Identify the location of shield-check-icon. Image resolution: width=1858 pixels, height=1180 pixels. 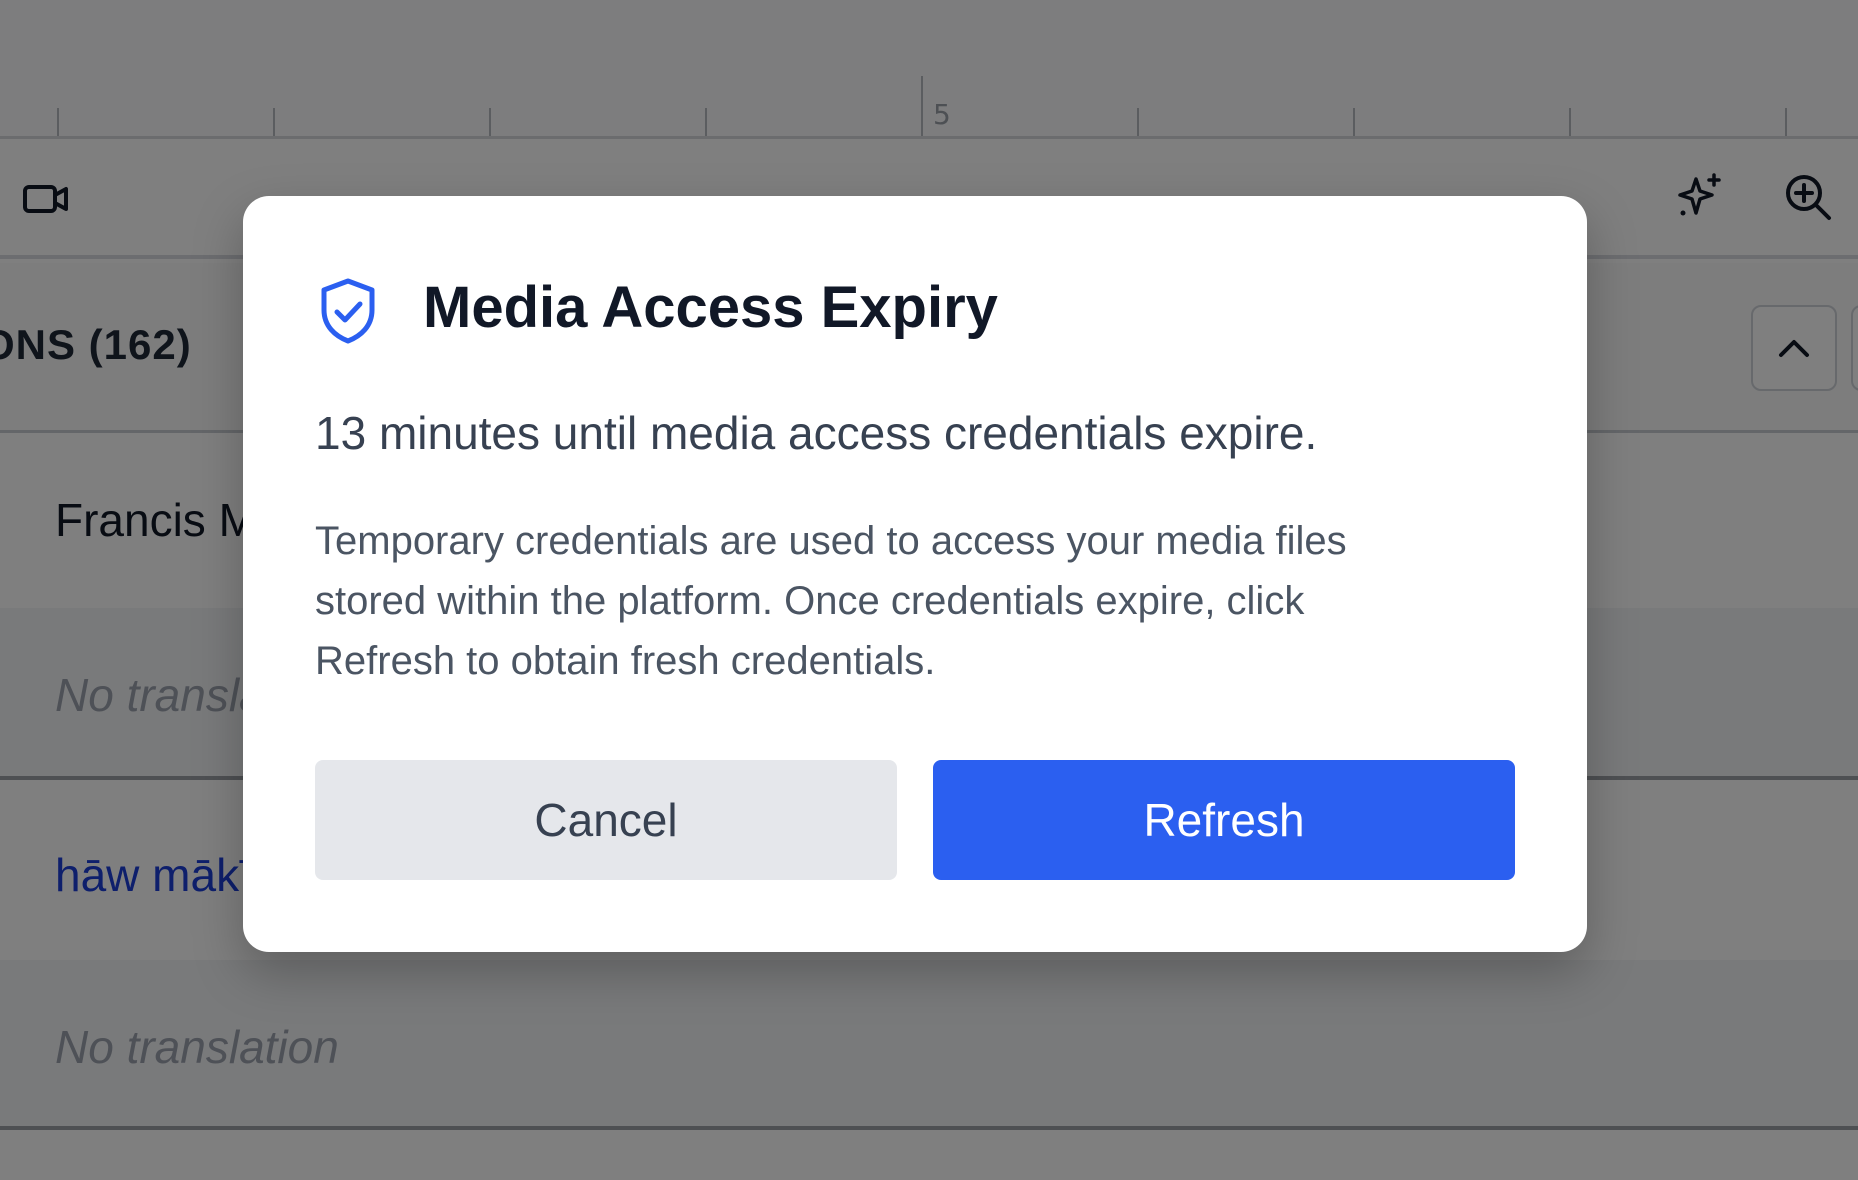
(348, 311).